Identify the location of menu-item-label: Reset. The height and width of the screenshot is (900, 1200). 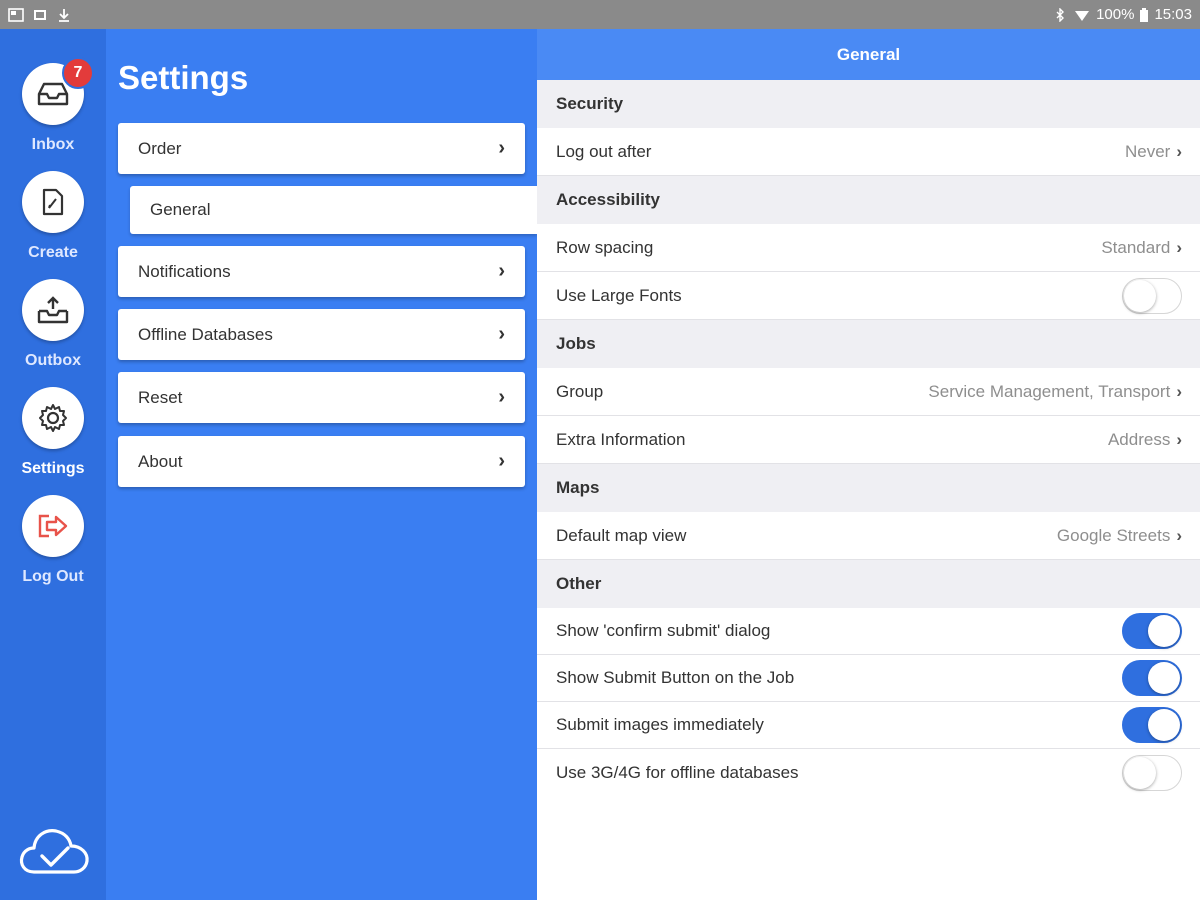
(160, 397).